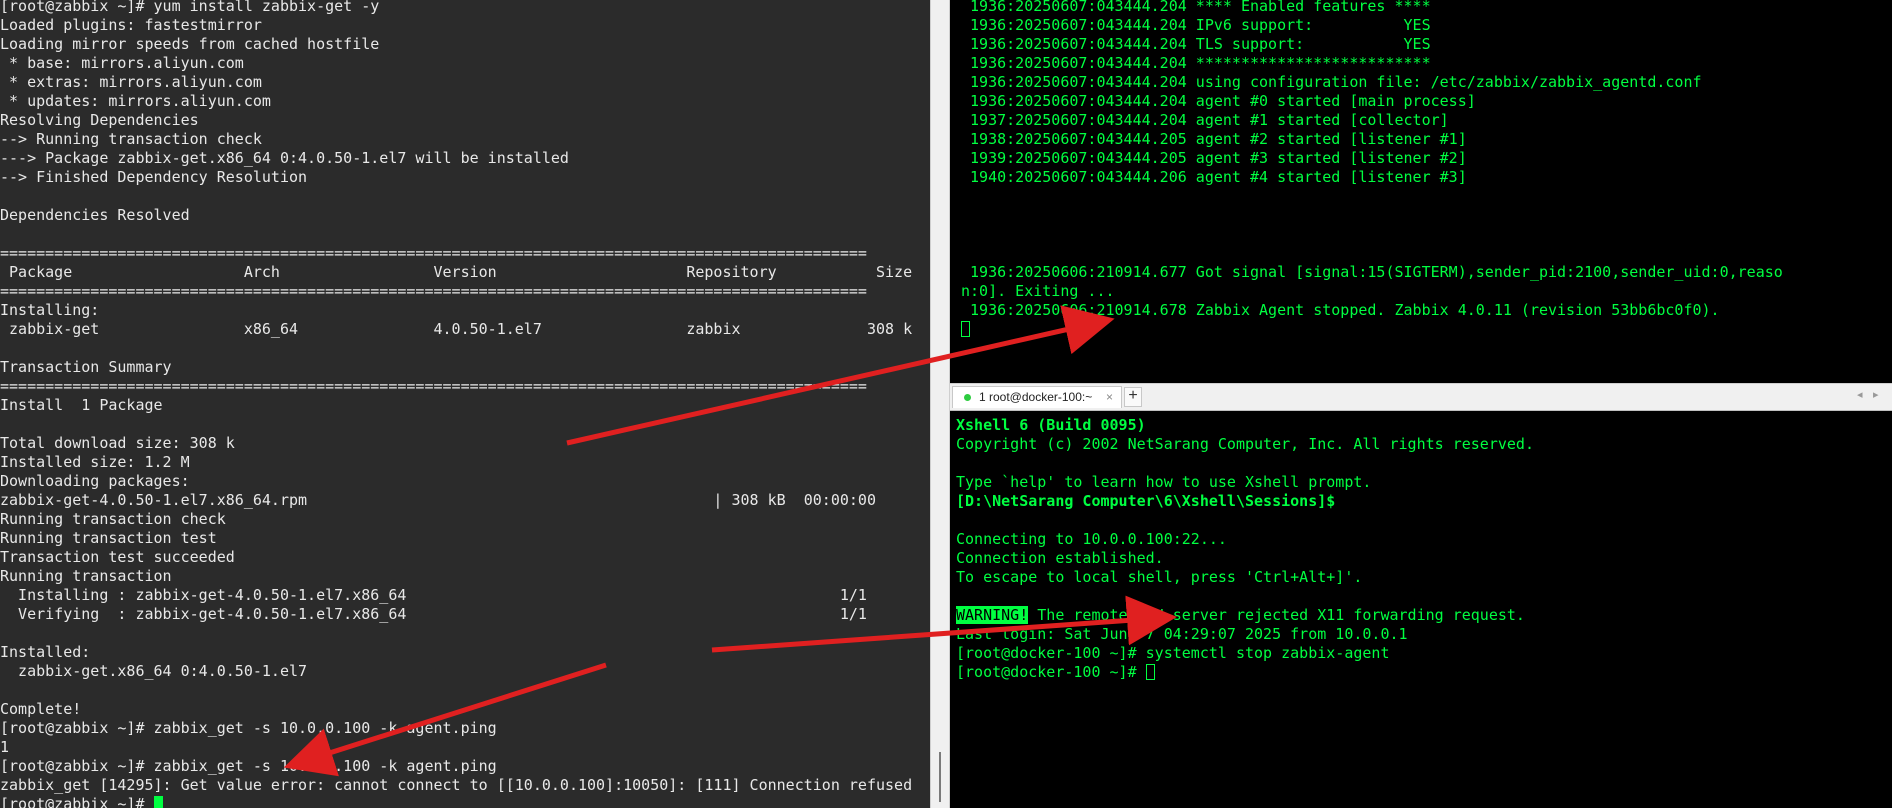 This screenshot has width=1892, height=808. What do you see at coordinates (113, 519) in the screenshot?
I see `terminal-line: Running transaction check` at bounding box center [113, 519].